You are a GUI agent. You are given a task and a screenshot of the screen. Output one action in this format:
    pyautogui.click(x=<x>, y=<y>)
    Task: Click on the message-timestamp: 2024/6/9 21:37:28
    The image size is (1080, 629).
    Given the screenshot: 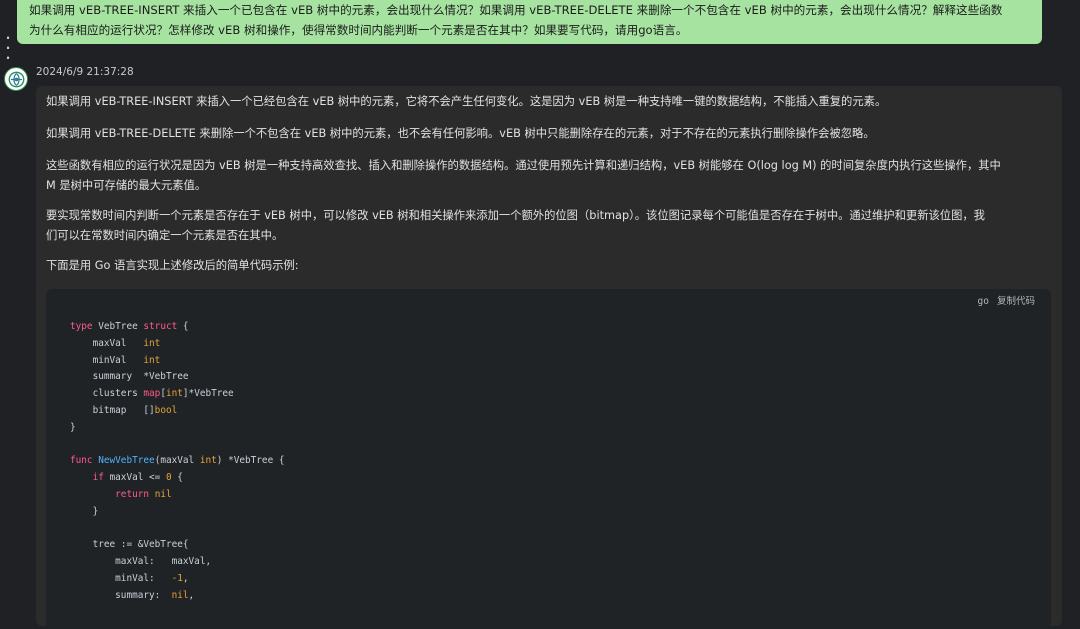 What is the action you would take?
    pyautogui.click(x=85, y=72)
    